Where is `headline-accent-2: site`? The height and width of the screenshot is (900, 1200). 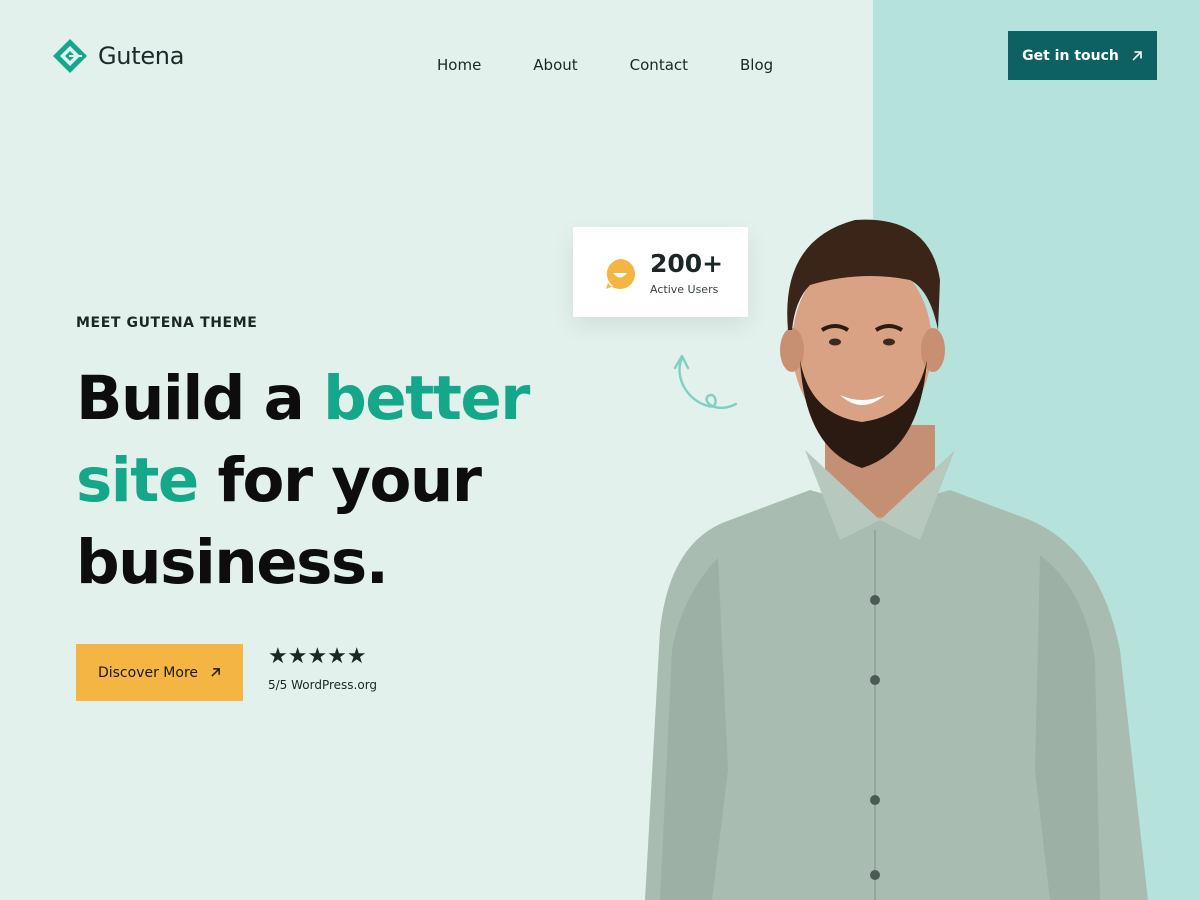 headline-accent-2: site is located at coordinates (137, 480).